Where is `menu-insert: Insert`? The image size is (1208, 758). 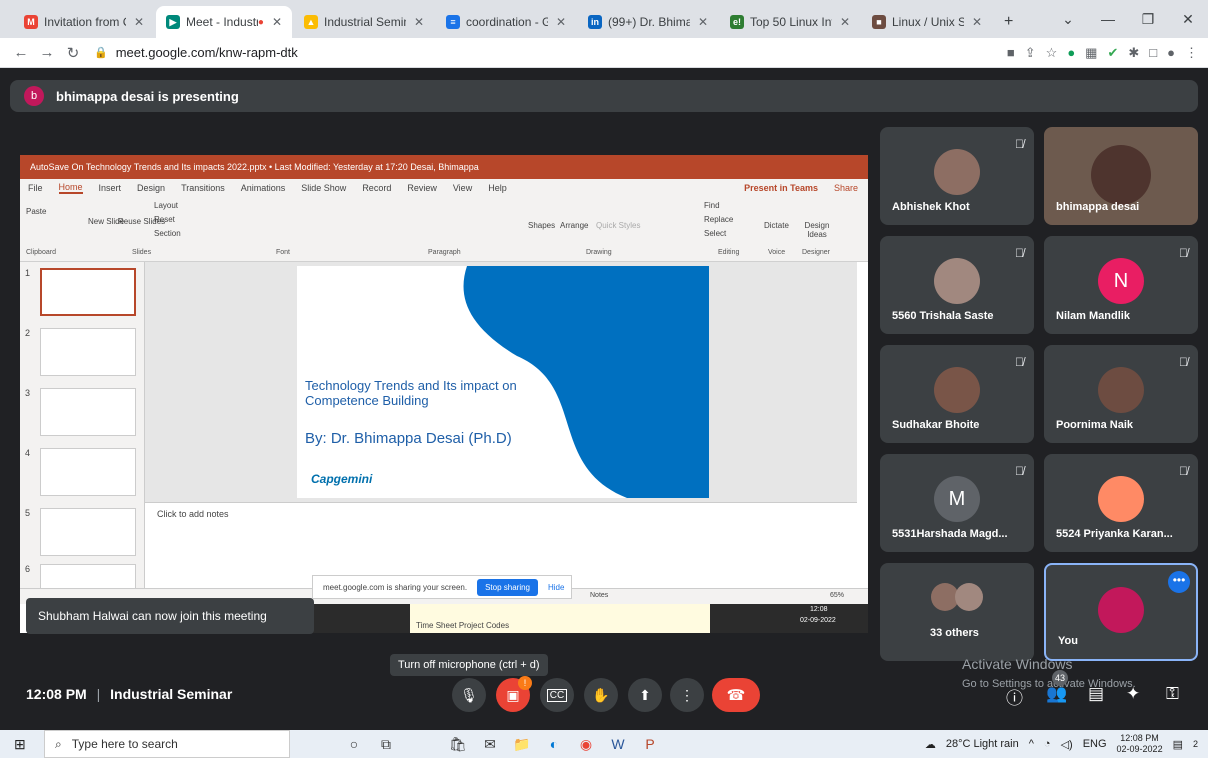 menu-insert: Insert is located at coordinates (110, 188).